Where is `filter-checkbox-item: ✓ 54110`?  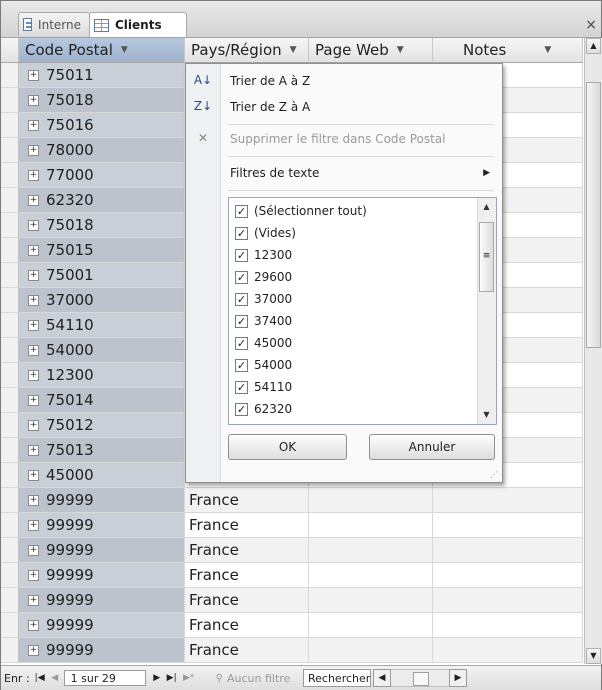 filter-checkbox-item: ✓ 54110 is located at coordinates (263, 387).